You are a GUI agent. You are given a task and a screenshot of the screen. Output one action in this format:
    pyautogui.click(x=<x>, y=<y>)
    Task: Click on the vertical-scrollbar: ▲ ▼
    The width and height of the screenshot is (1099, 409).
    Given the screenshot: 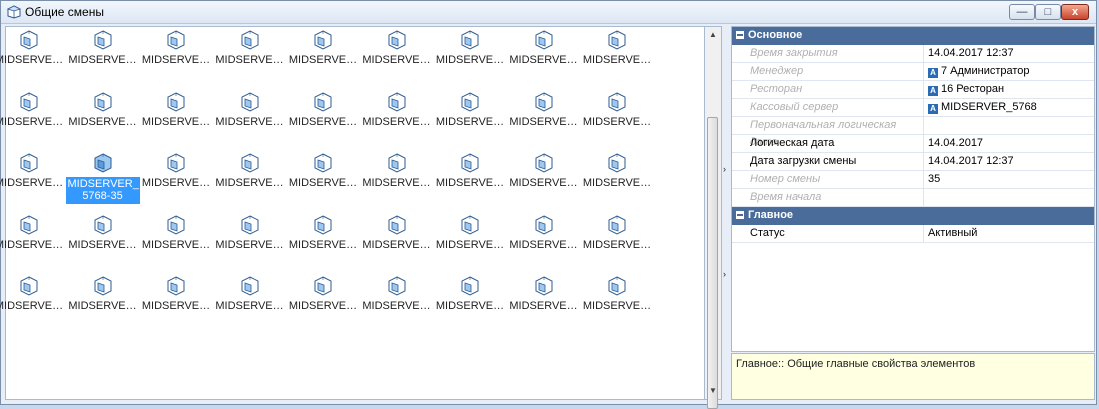 What is the action you would take?
    pyautogui.click(x=713, y=217)
    